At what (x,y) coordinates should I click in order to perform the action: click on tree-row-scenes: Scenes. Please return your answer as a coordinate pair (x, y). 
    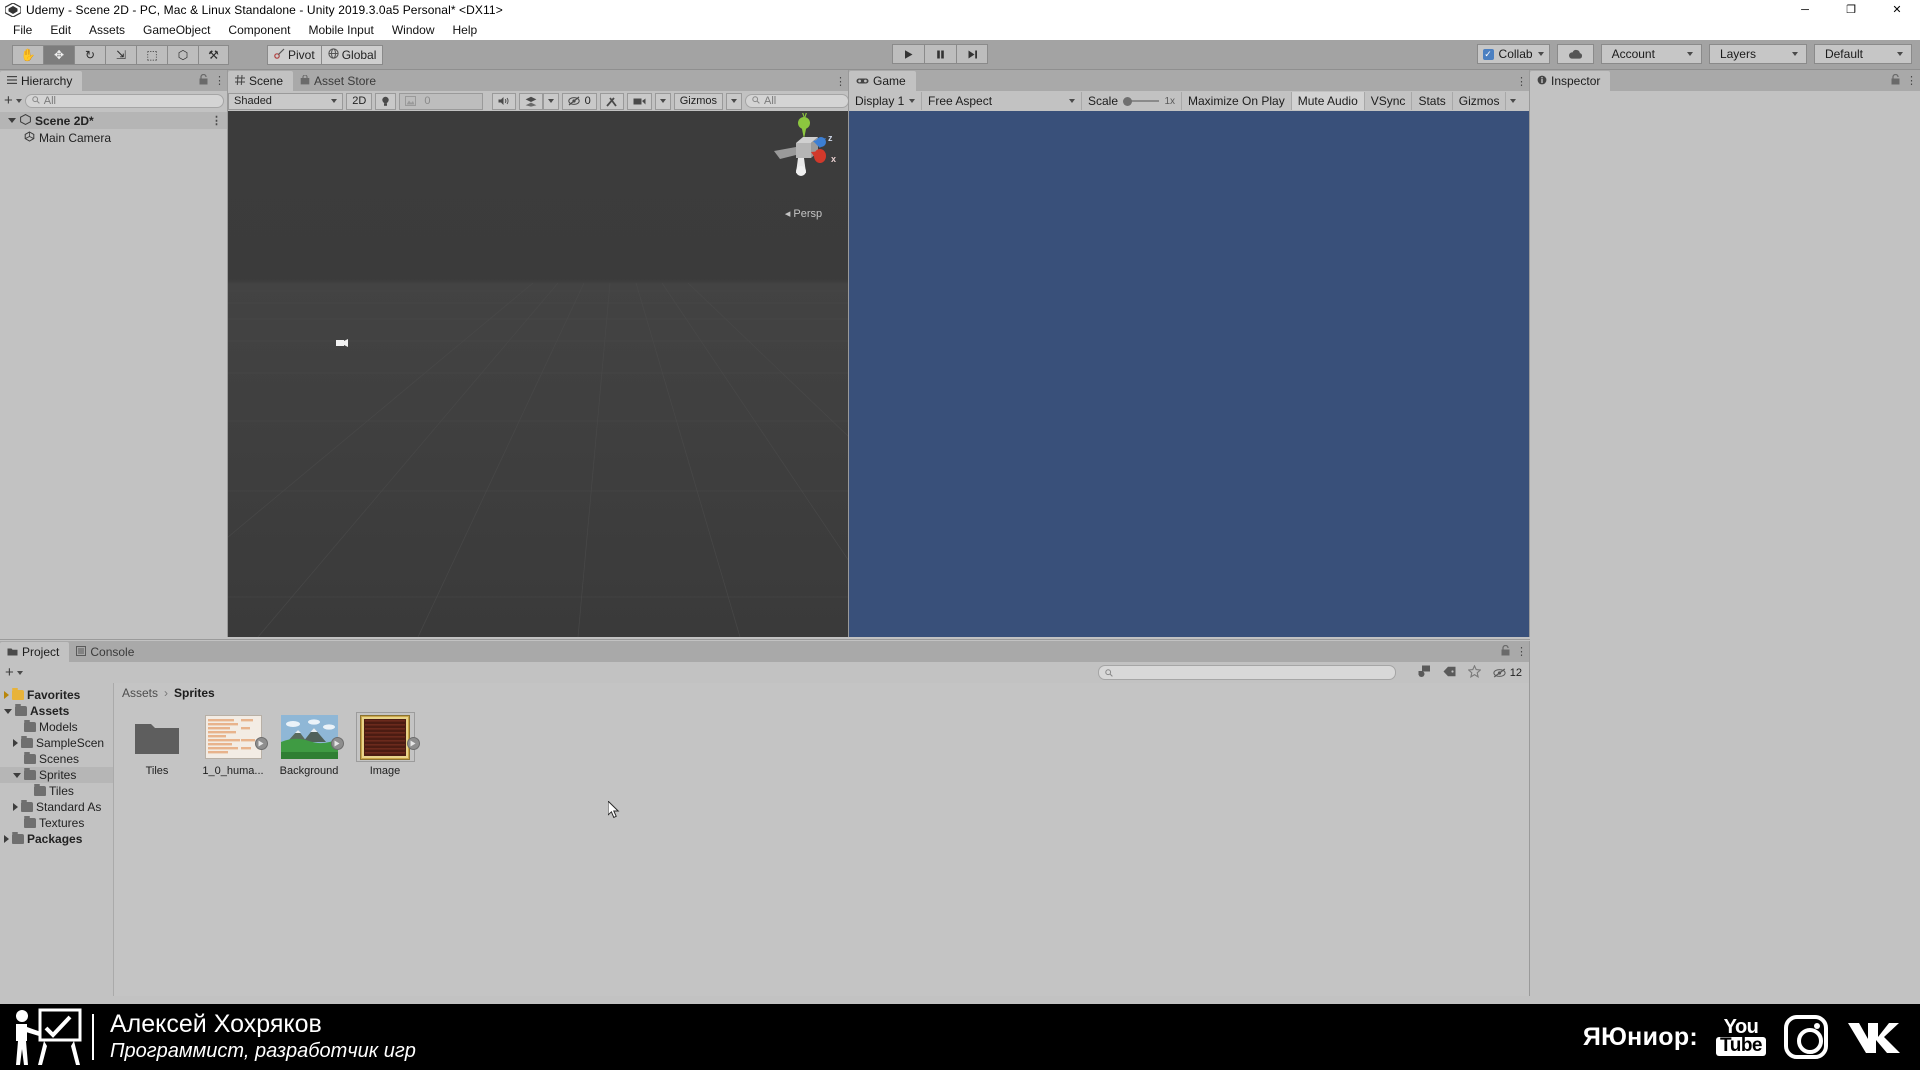
    Looking at the image, I should click on (56, 759).